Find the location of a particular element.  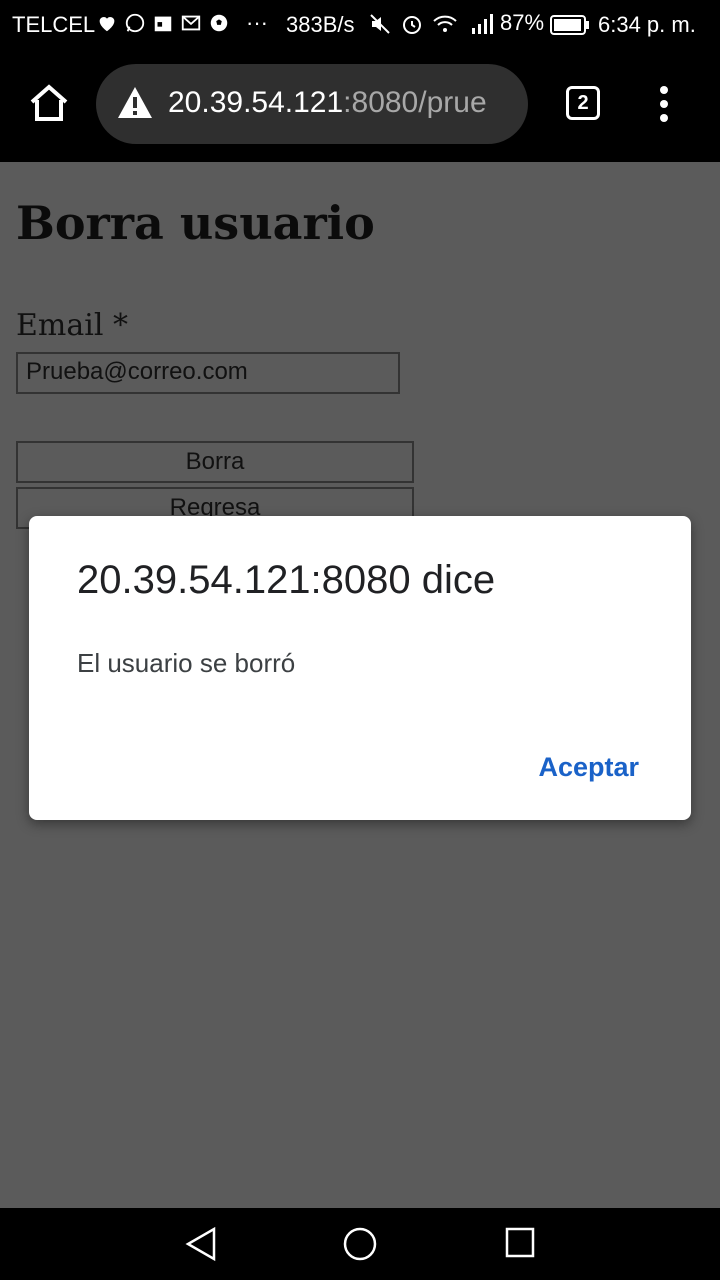

status-bar: TELCEL ··· 383B/s 87% 6:34 p. m. is located at coordinates (360, 25).